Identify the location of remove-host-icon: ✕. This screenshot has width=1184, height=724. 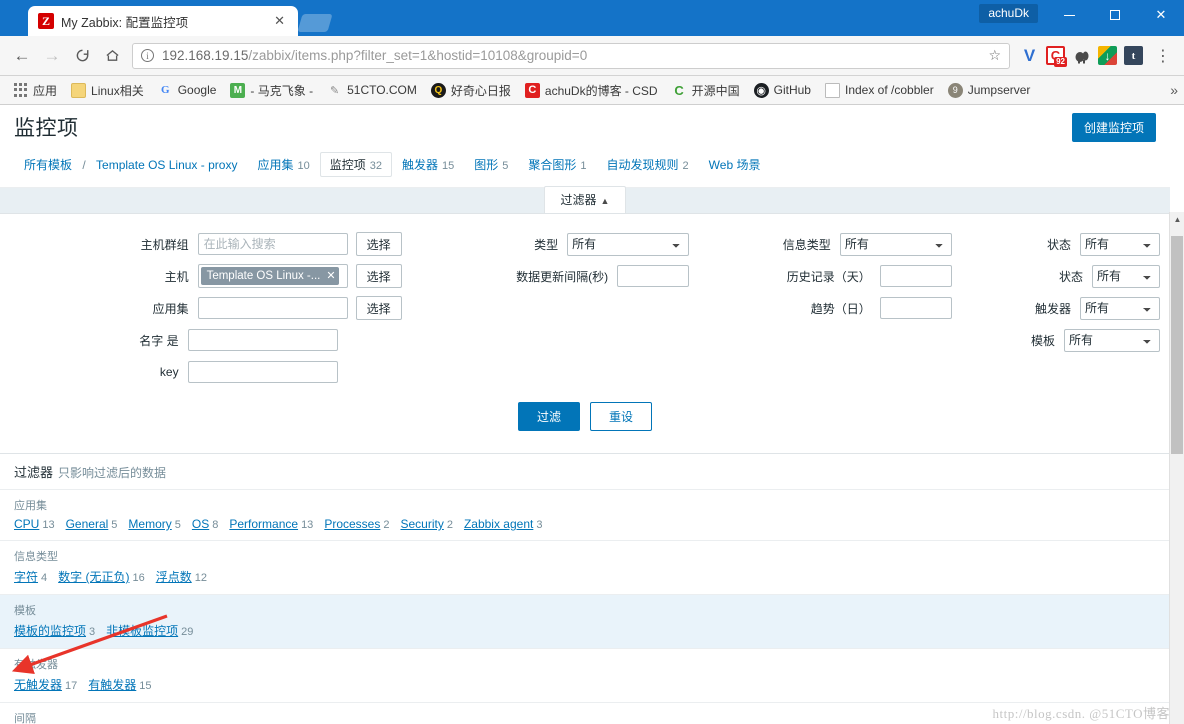
(330, 275).